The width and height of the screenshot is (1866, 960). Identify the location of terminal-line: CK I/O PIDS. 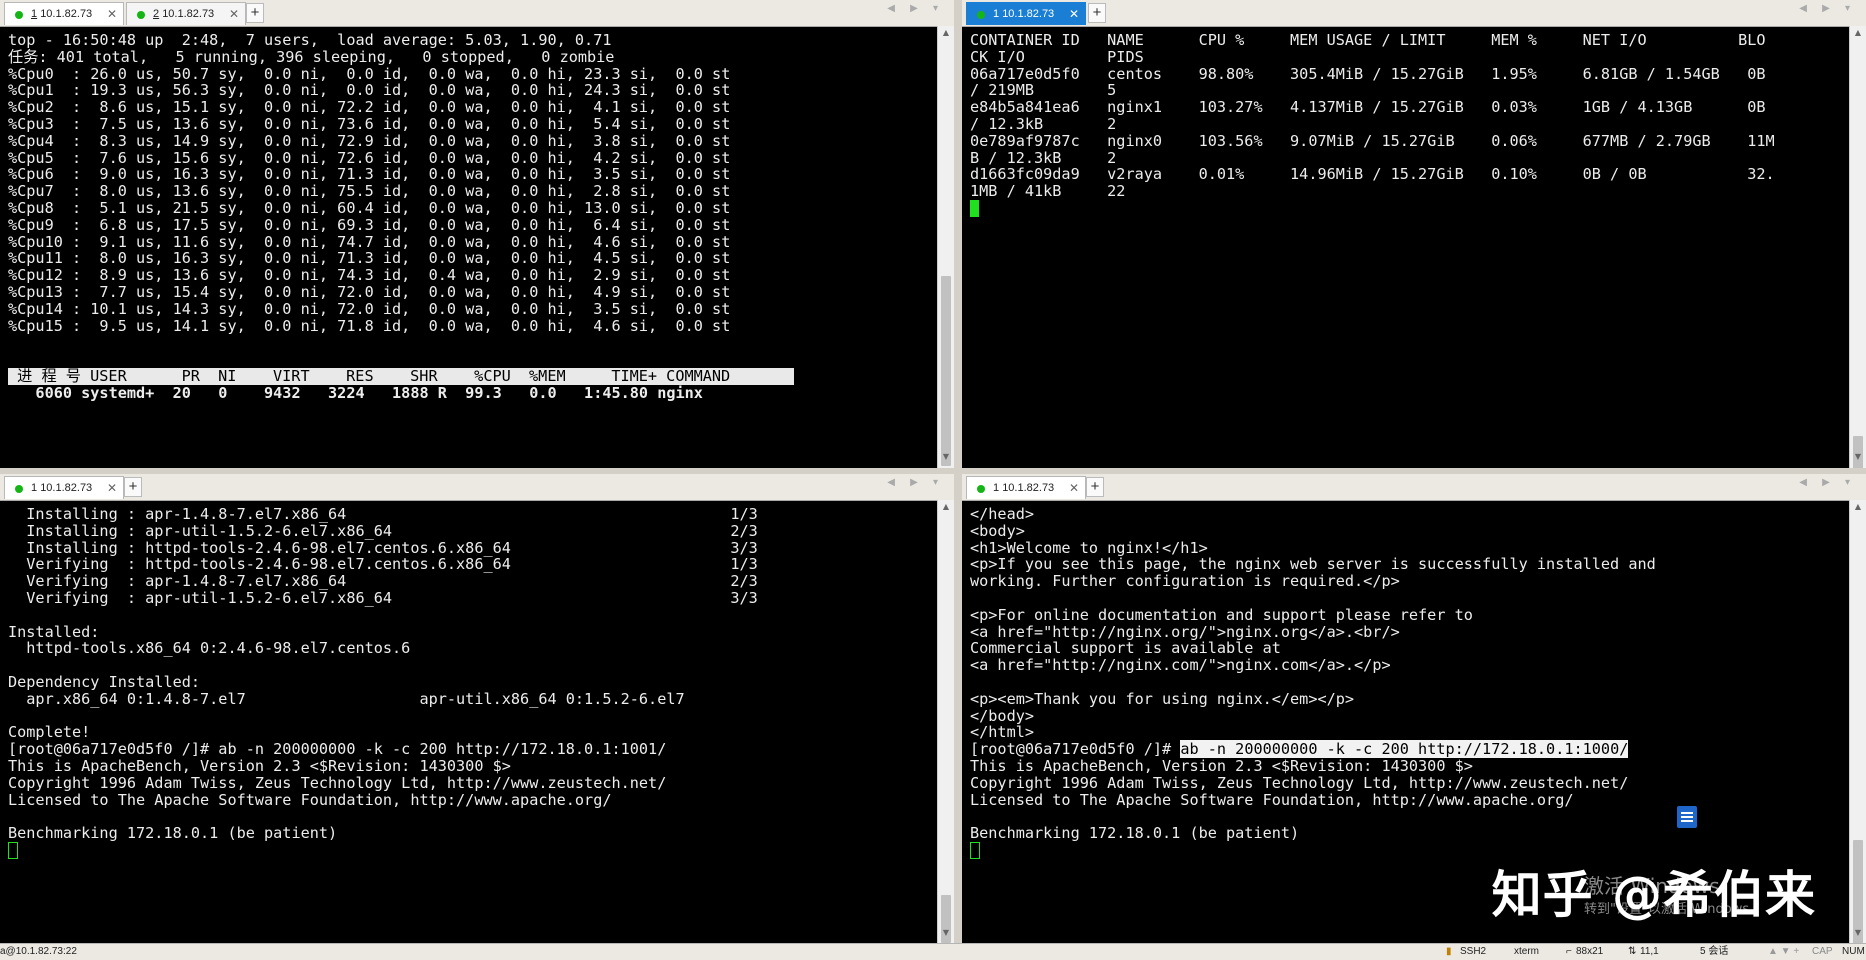
(1057, 56).